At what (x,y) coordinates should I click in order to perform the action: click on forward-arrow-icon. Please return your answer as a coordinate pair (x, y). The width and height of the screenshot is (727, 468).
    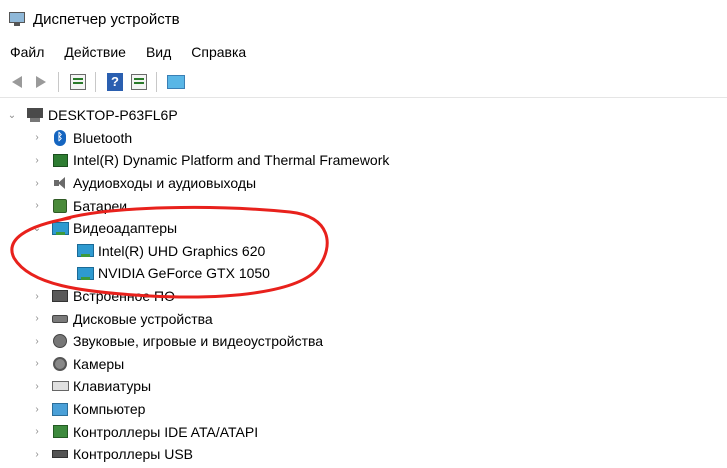
    Looking at the image, I should click on (41, 81).